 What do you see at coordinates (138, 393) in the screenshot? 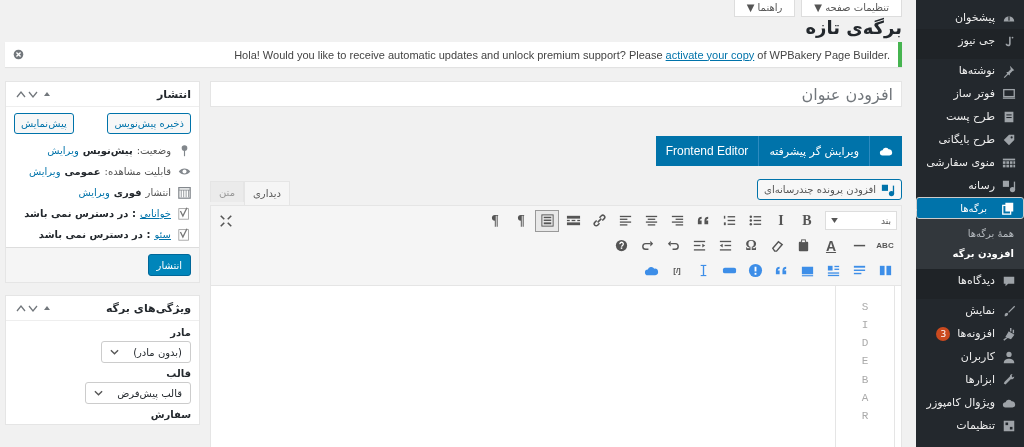
I see `template-select: قالب پیش‌فرض` at bounding box center [138, 393].